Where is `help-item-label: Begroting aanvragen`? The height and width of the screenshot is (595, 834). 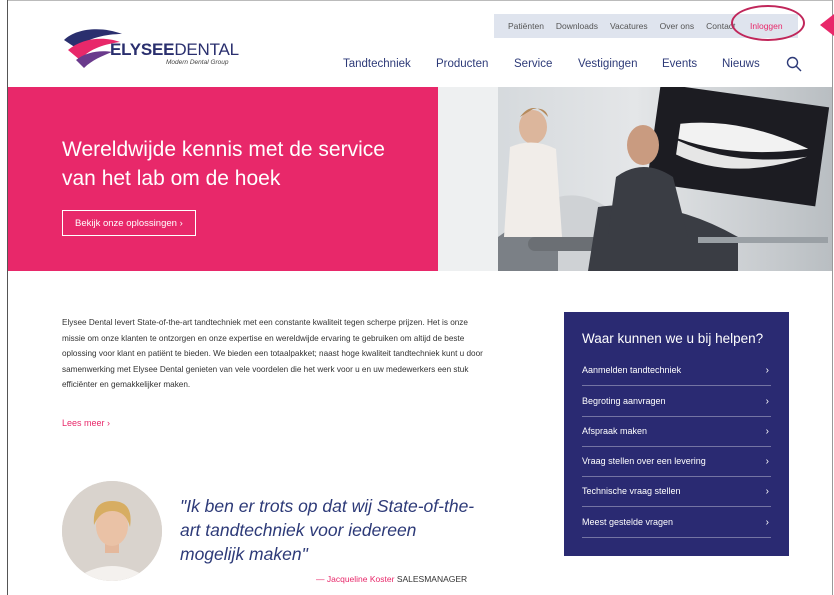
help-item-label: Begroting aanvragen is located at coordinates (624, 401).